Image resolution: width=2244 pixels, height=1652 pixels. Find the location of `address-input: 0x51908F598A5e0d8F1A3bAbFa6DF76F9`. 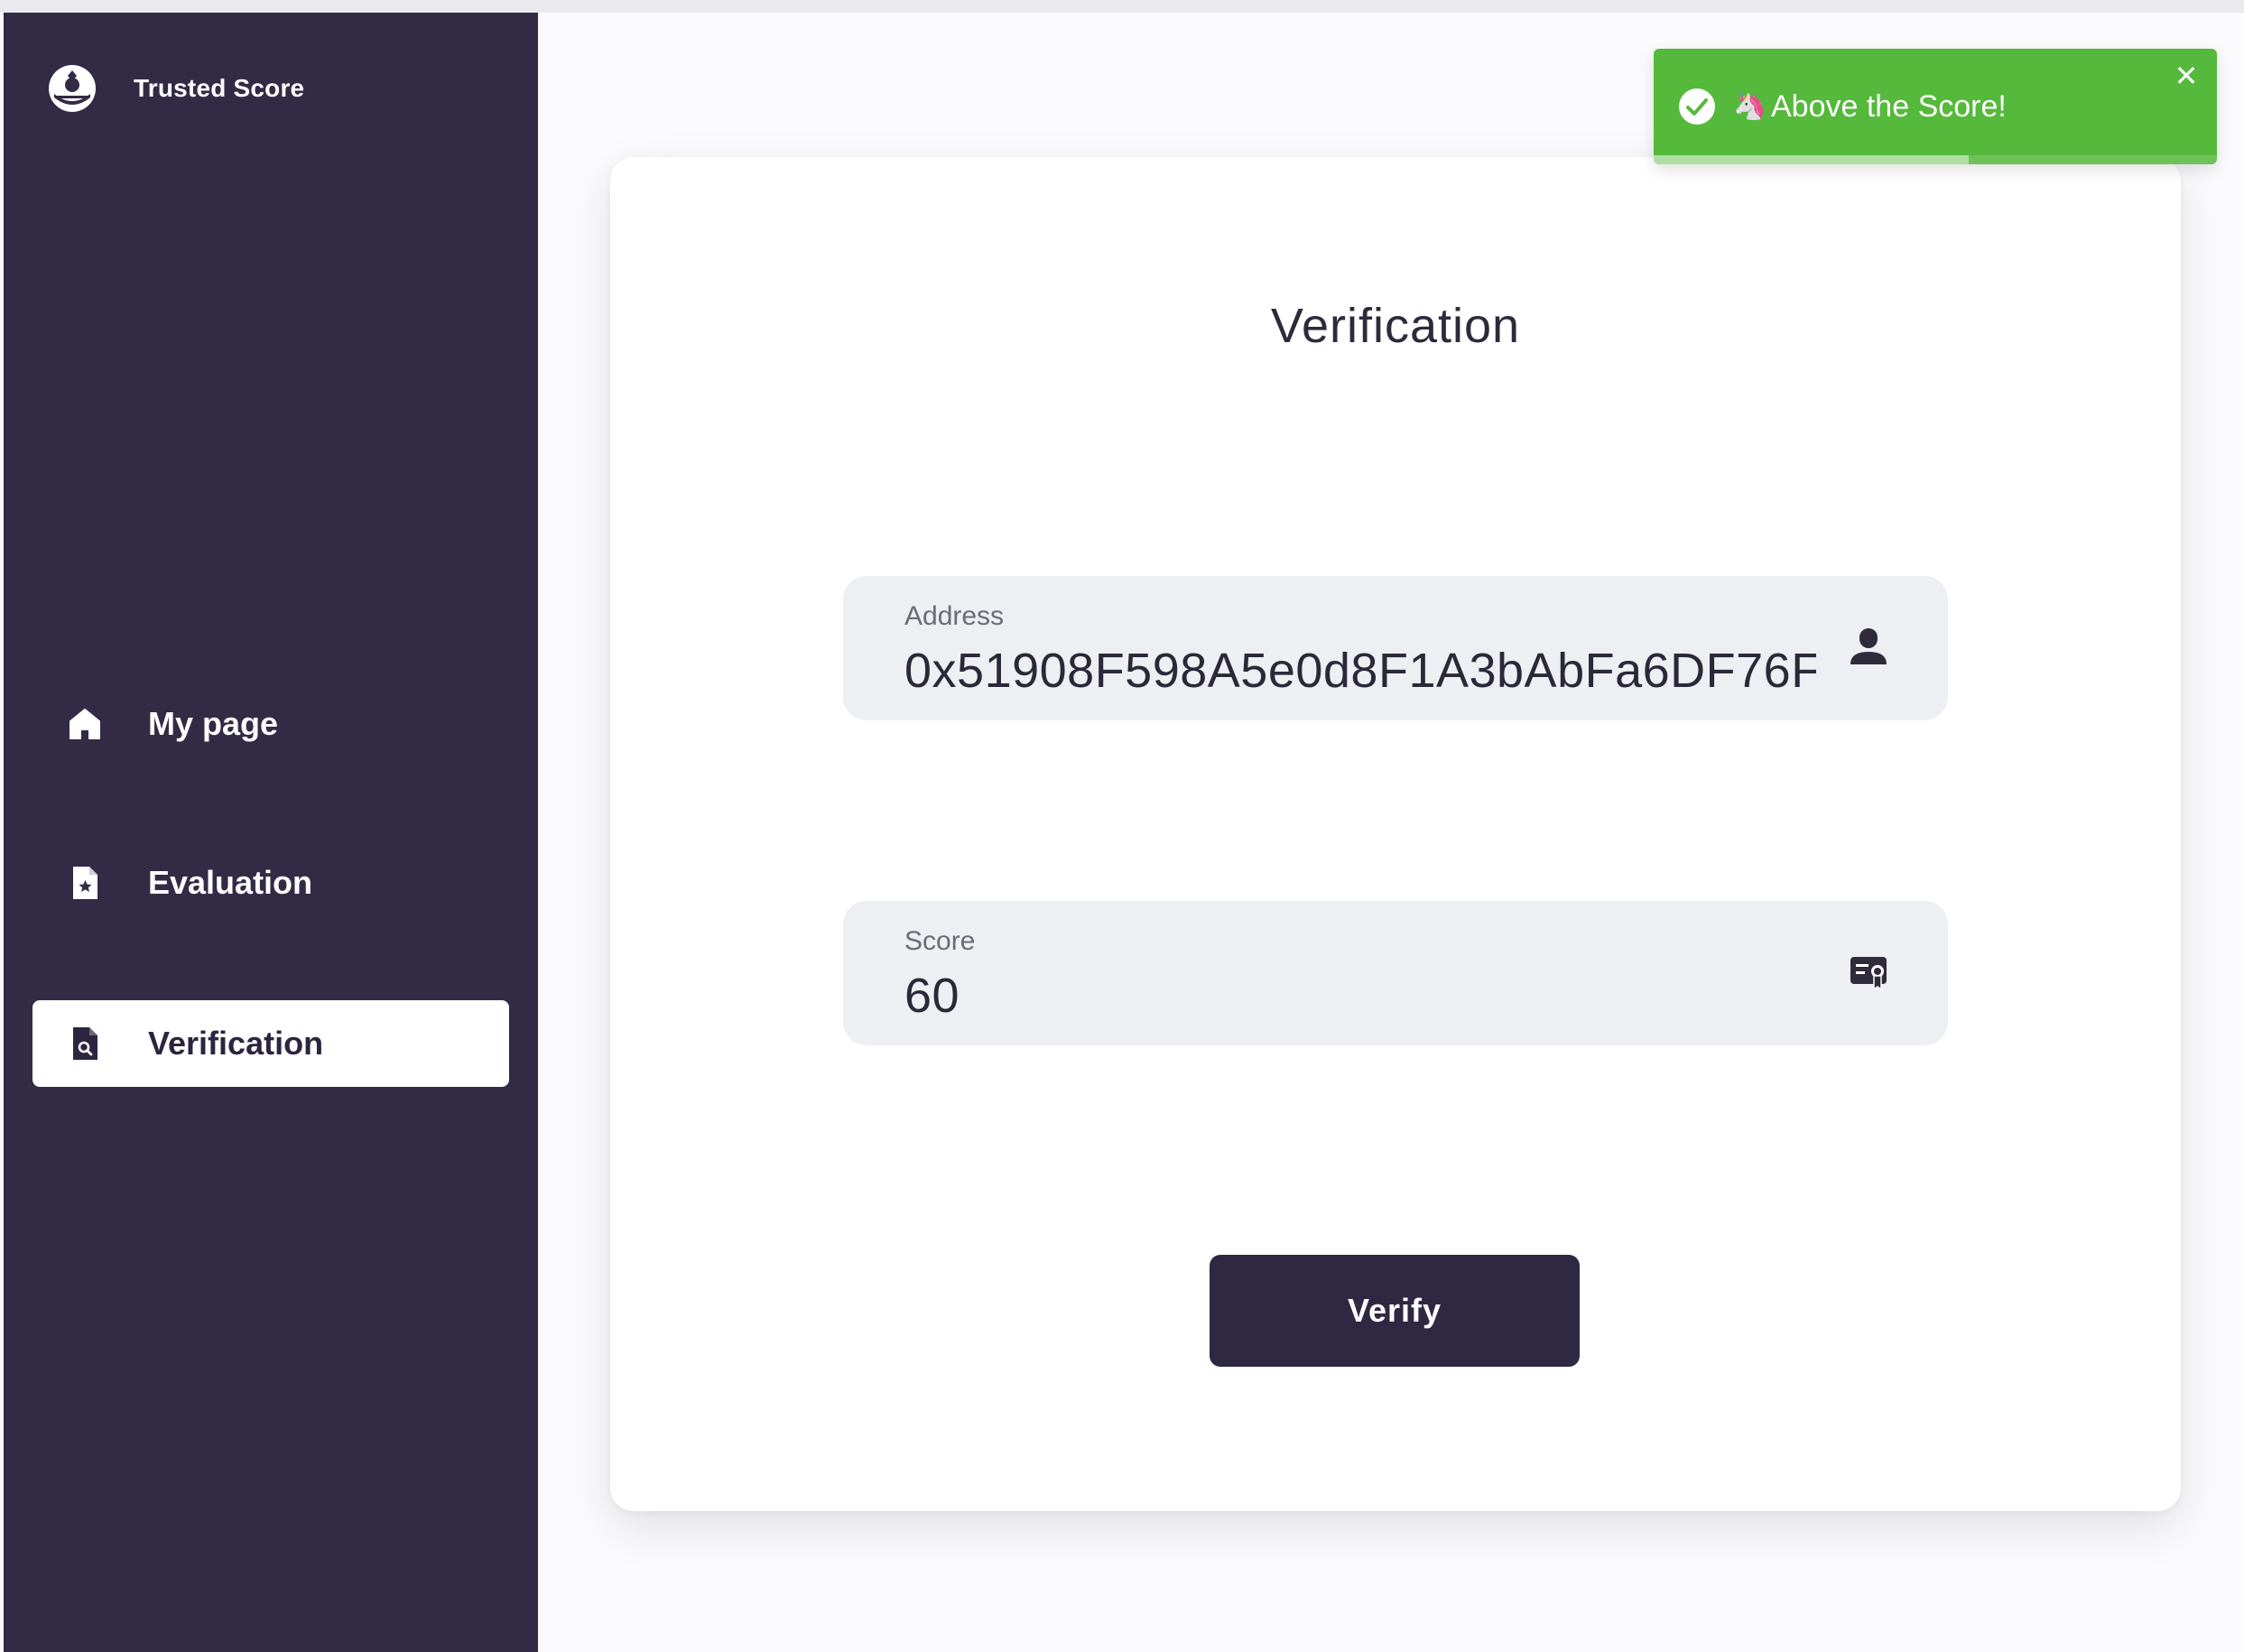

address-input: 0x51908F598A5e0d8F1A3bAbFa6DF76F9 is located at coordinates (1360, 671).